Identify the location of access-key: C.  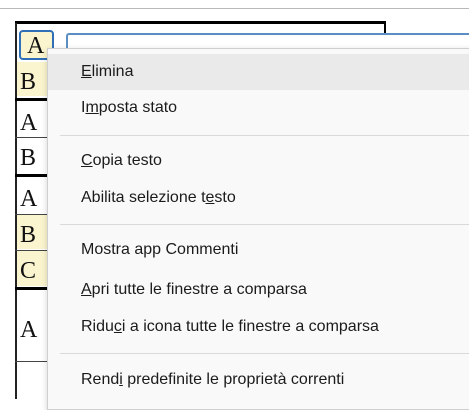
(87, 160).